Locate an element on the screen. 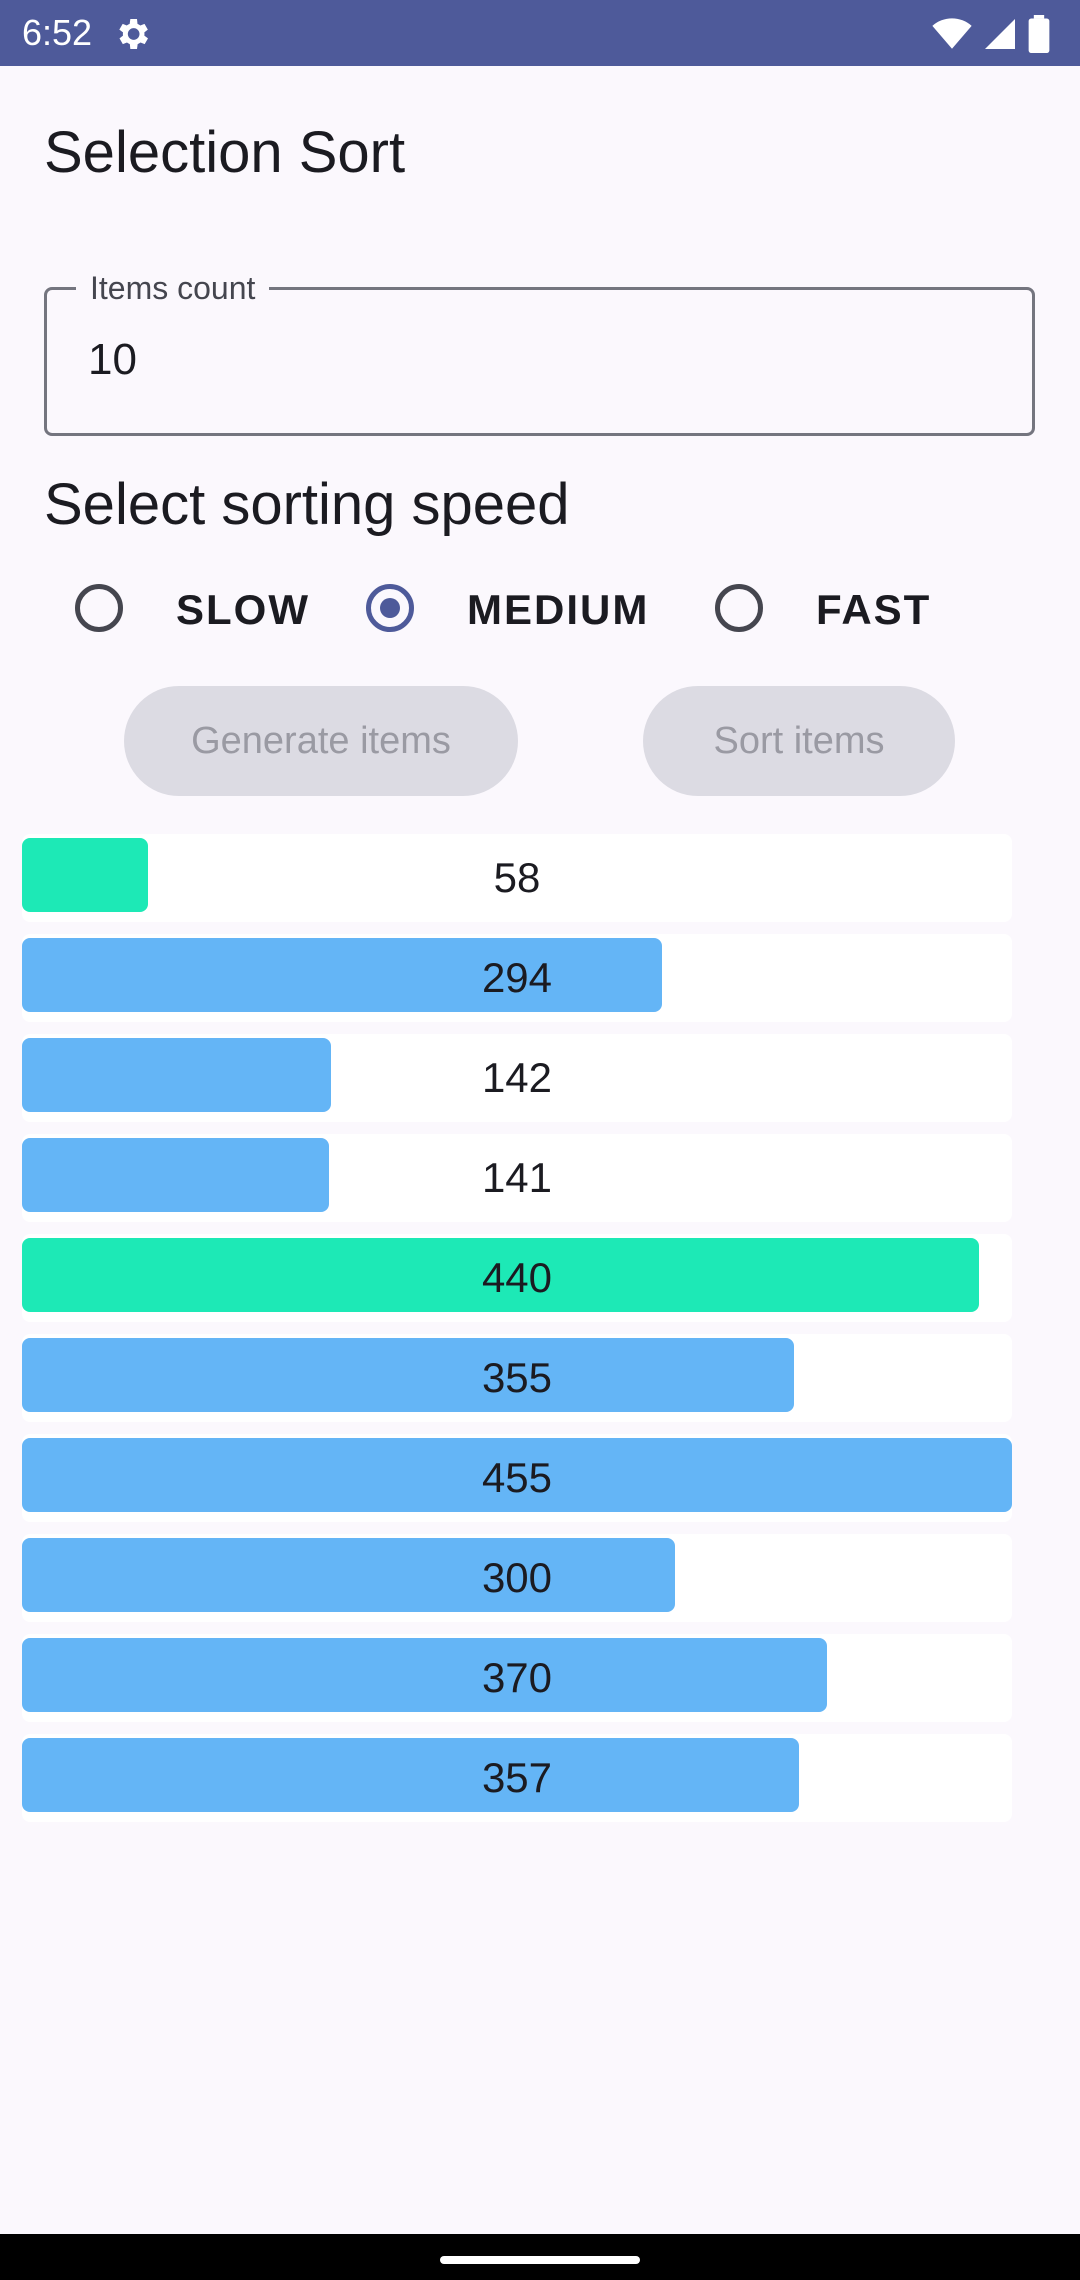 The height and width of the screenshot is (2280, 1080). speed-section-title: Select sorting speed is located at coordinates (307, 504).